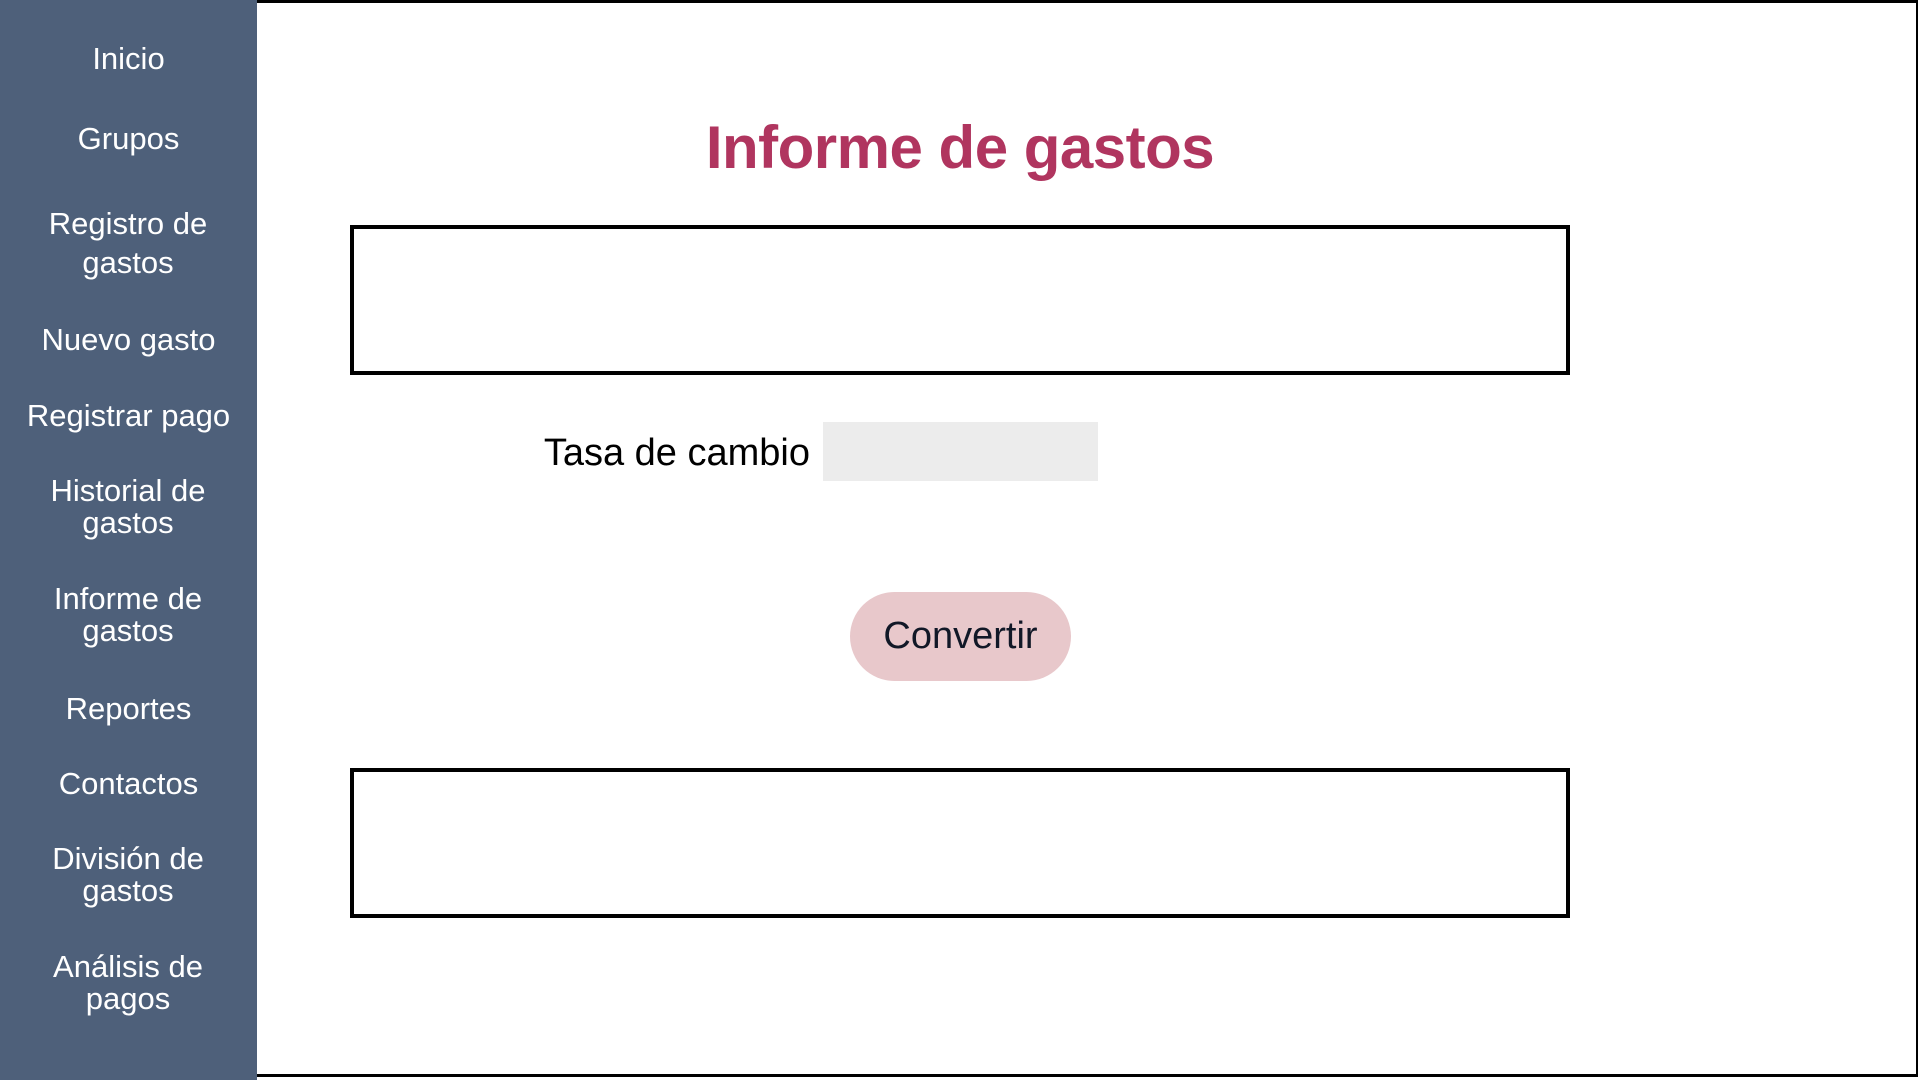  Describe the element at coordinates (960, 147) in the screenshot. I see `page-title: Informe de gastos` at that location.